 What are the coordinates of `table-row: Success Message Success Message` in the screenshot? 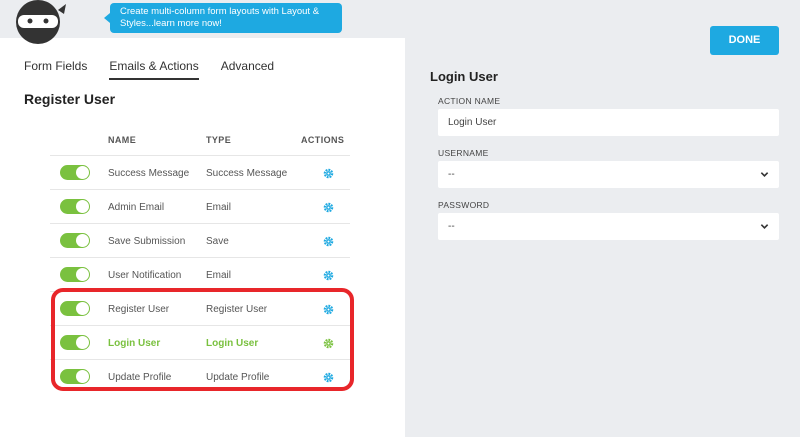 It's located at (200, 172).